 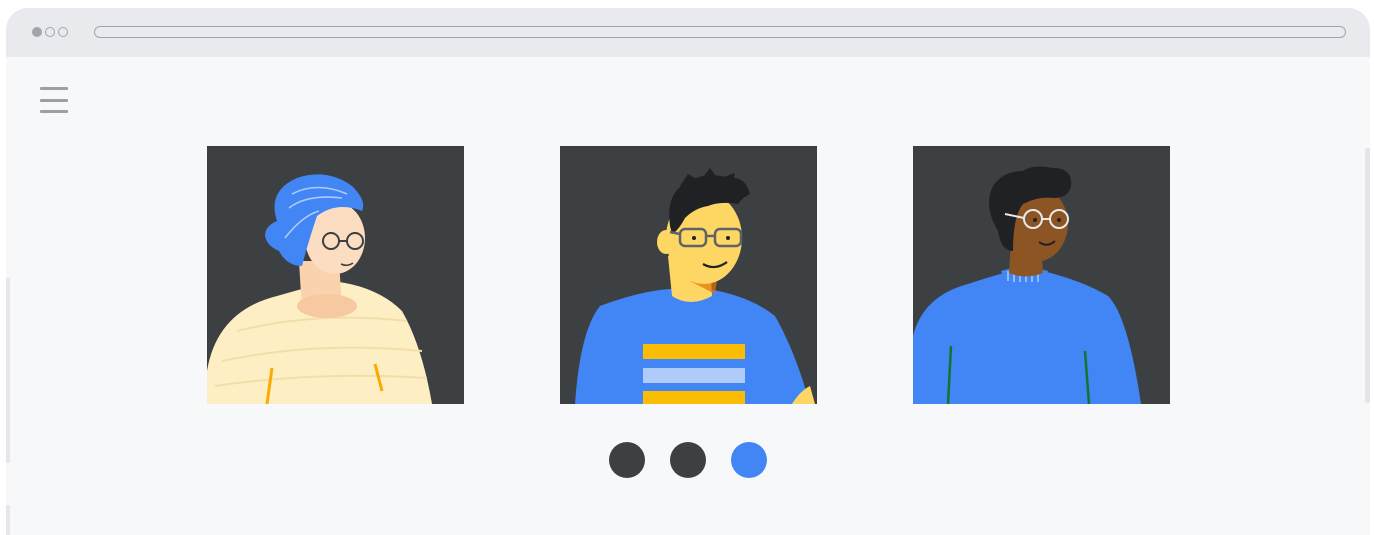 What do you see at coordinates (720, 32) in the screenshot?
I see `address-bar` at bounding box center [720, 32].